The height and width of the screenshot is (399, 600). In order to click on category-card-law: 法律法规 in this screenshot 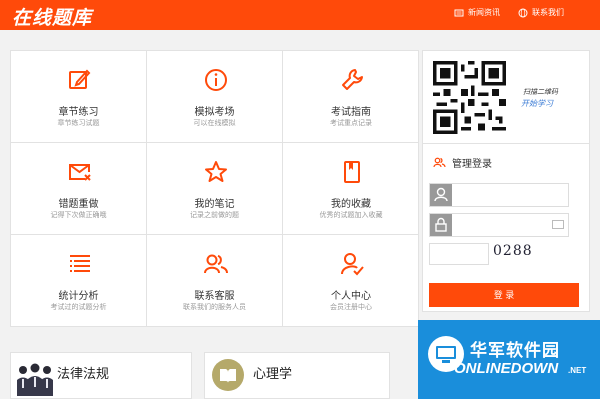, I will do `click(101, 375)`.